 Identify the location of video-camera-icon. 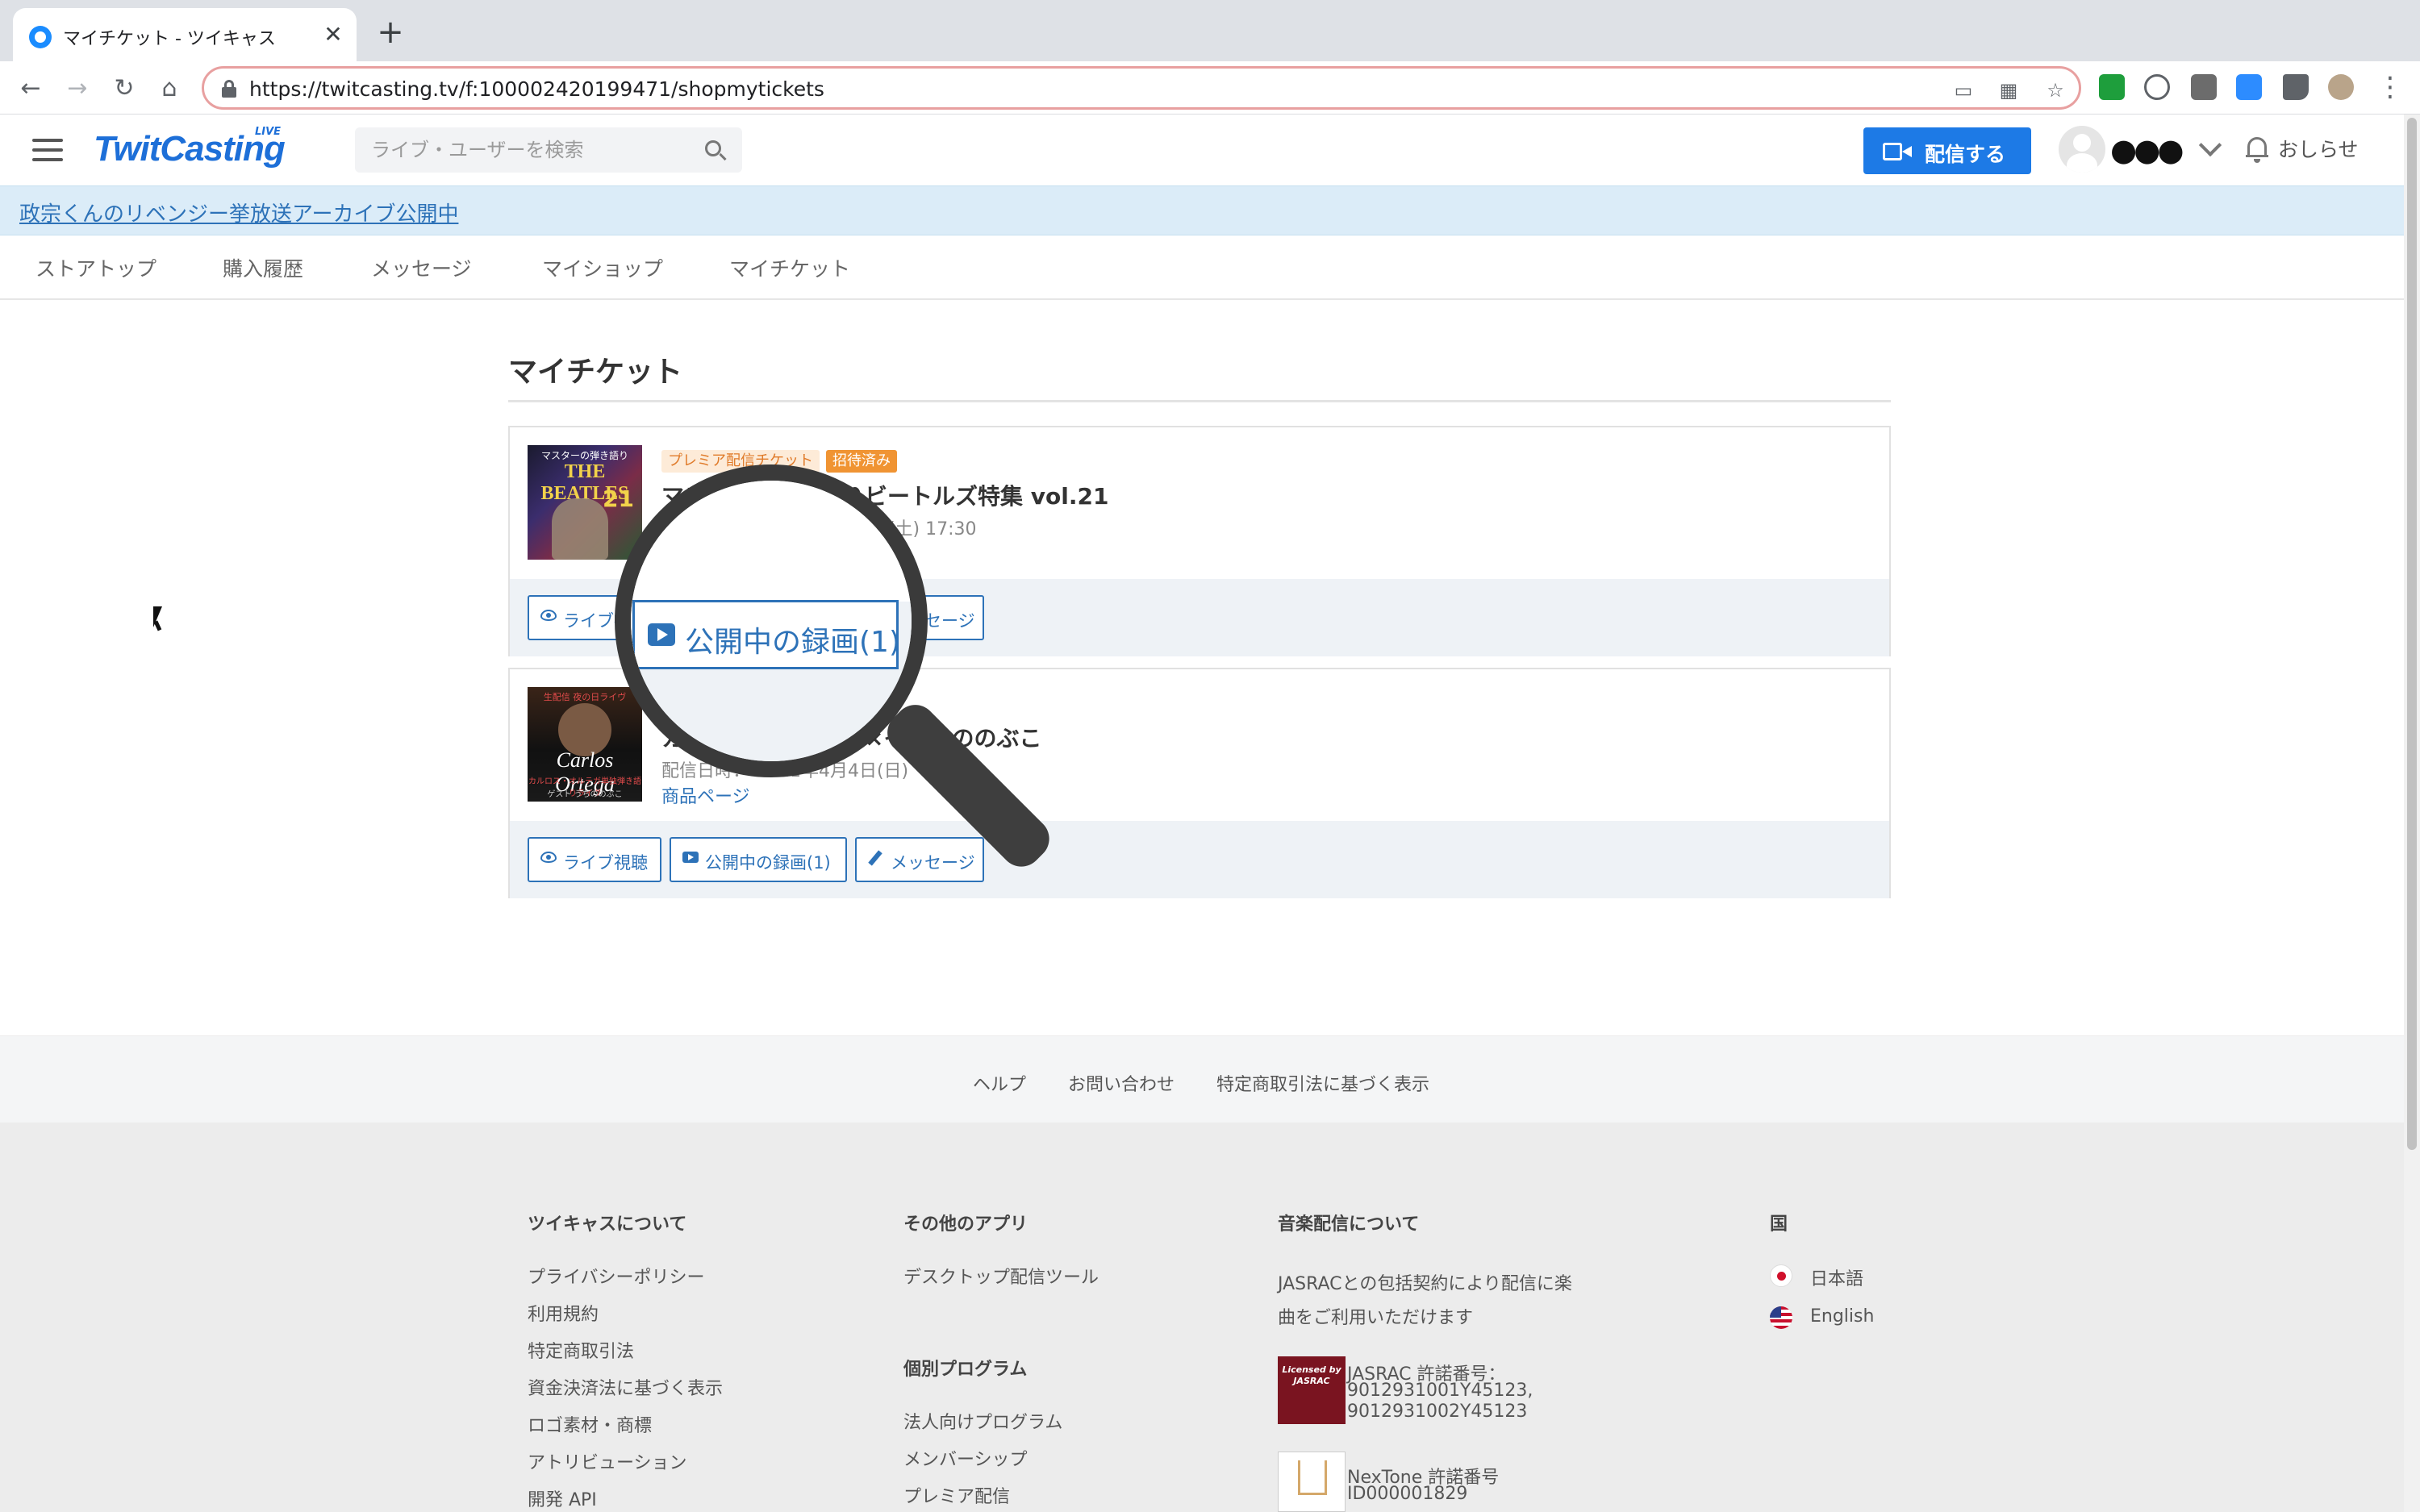
(1897, 151).